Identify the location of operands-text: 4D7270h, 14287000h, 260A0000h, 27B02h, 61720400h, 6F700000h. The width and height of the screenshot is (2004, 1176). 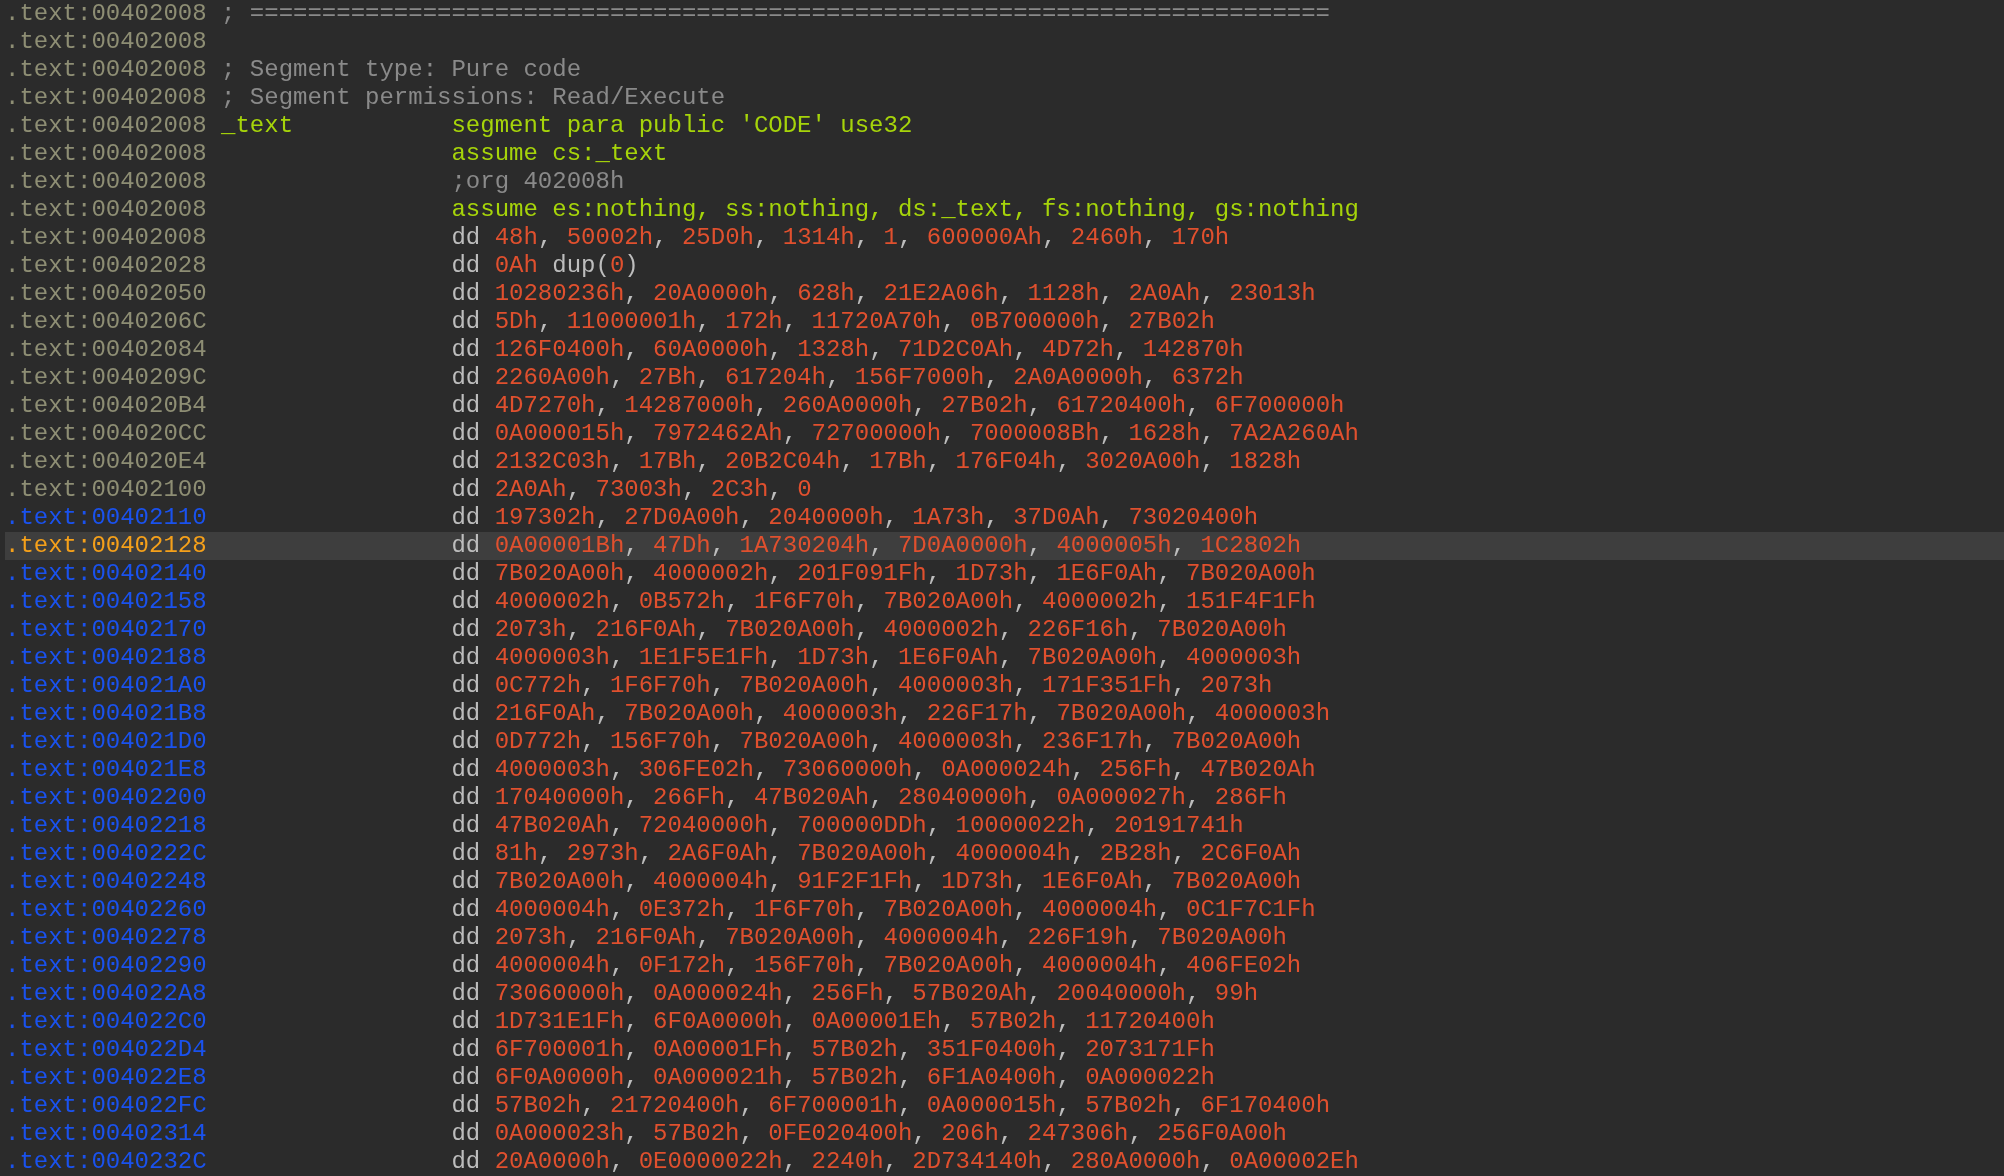
(919, 406).